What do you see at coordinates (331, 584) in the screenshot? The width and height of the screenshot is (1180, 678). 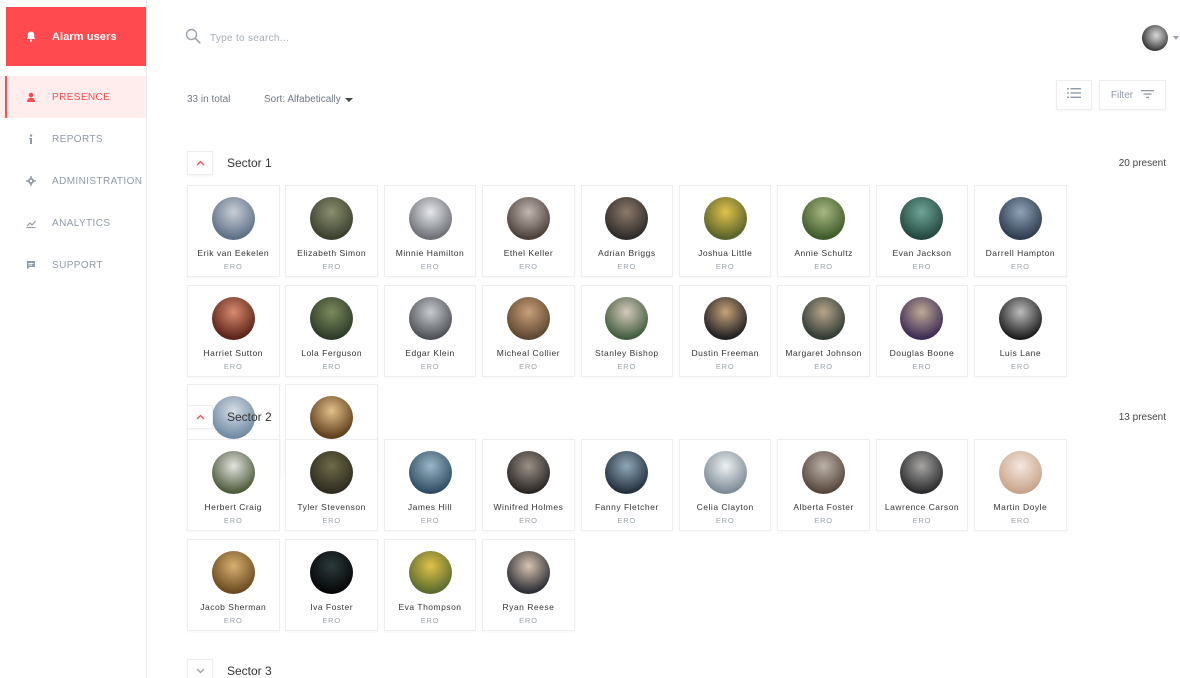 I see `person-card: Iva Foster ERO` at bounding box center [331, 584].